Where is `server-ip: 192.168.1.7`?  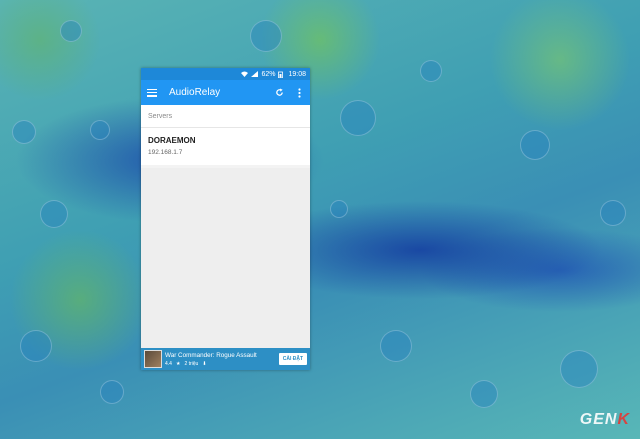 server-ip: 192.168.1.7 is located at coordinates (165, 152).